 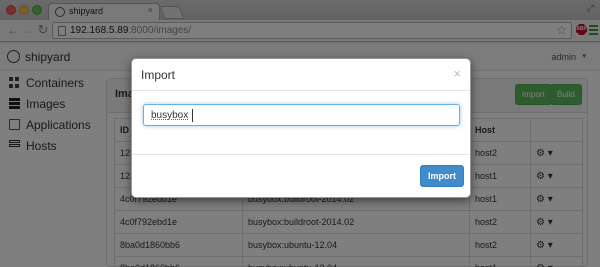 I want to click on import-submit-button: Import, so click(x=442, y=176).